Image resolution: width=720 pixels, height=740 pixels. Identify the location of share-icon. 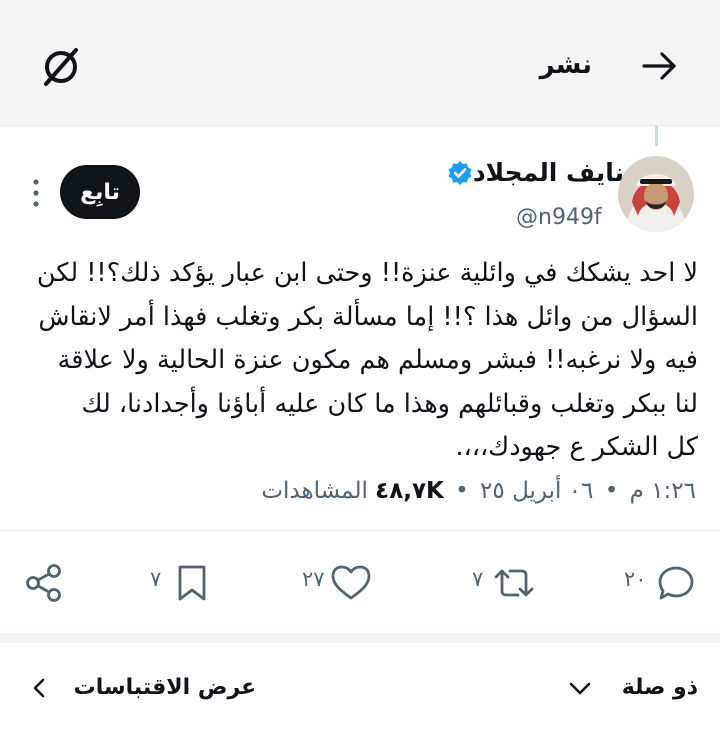
(43, 583).